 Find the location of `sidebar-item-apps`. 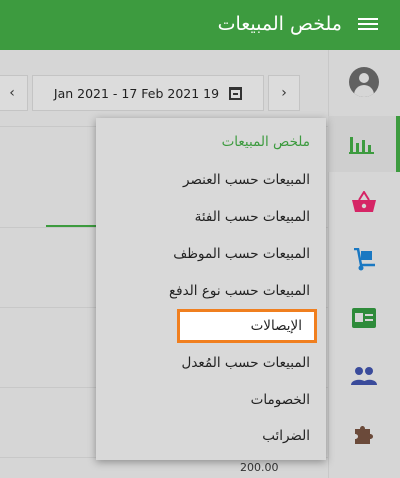

sidebar-item-apps is located at coordinates (364, 434).